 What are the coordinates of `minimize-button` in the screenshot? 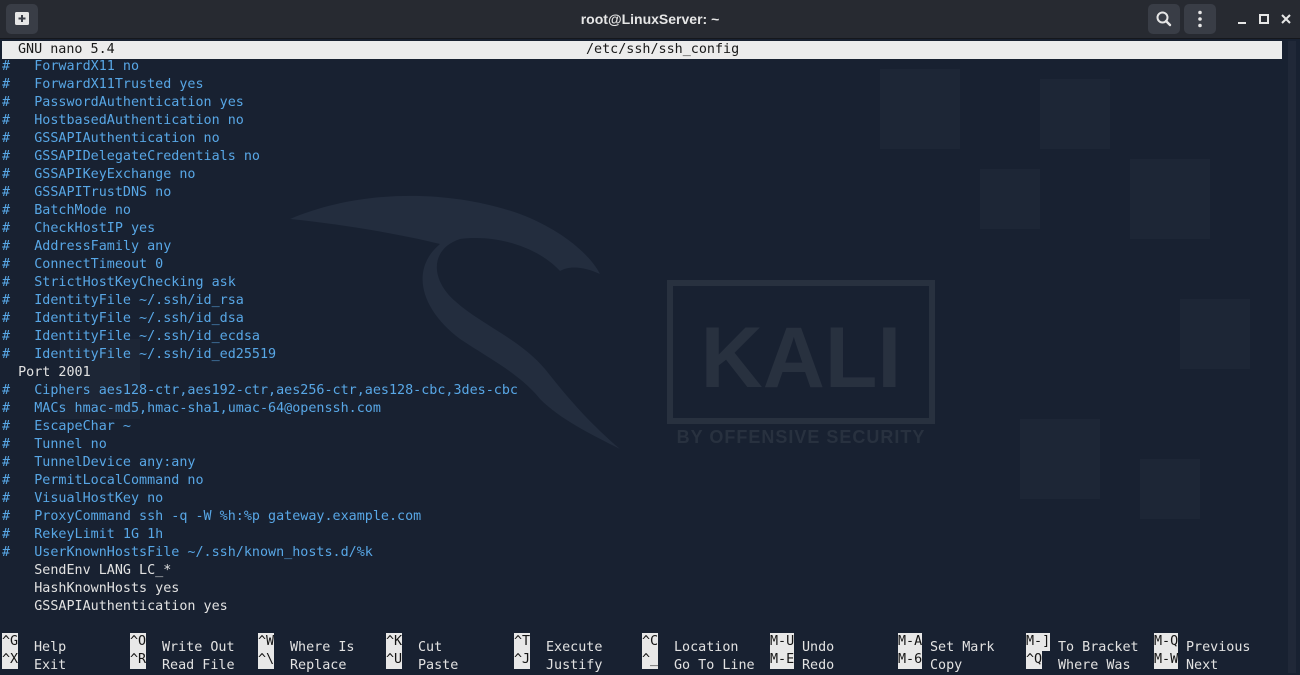 It's located at (1242, 19).